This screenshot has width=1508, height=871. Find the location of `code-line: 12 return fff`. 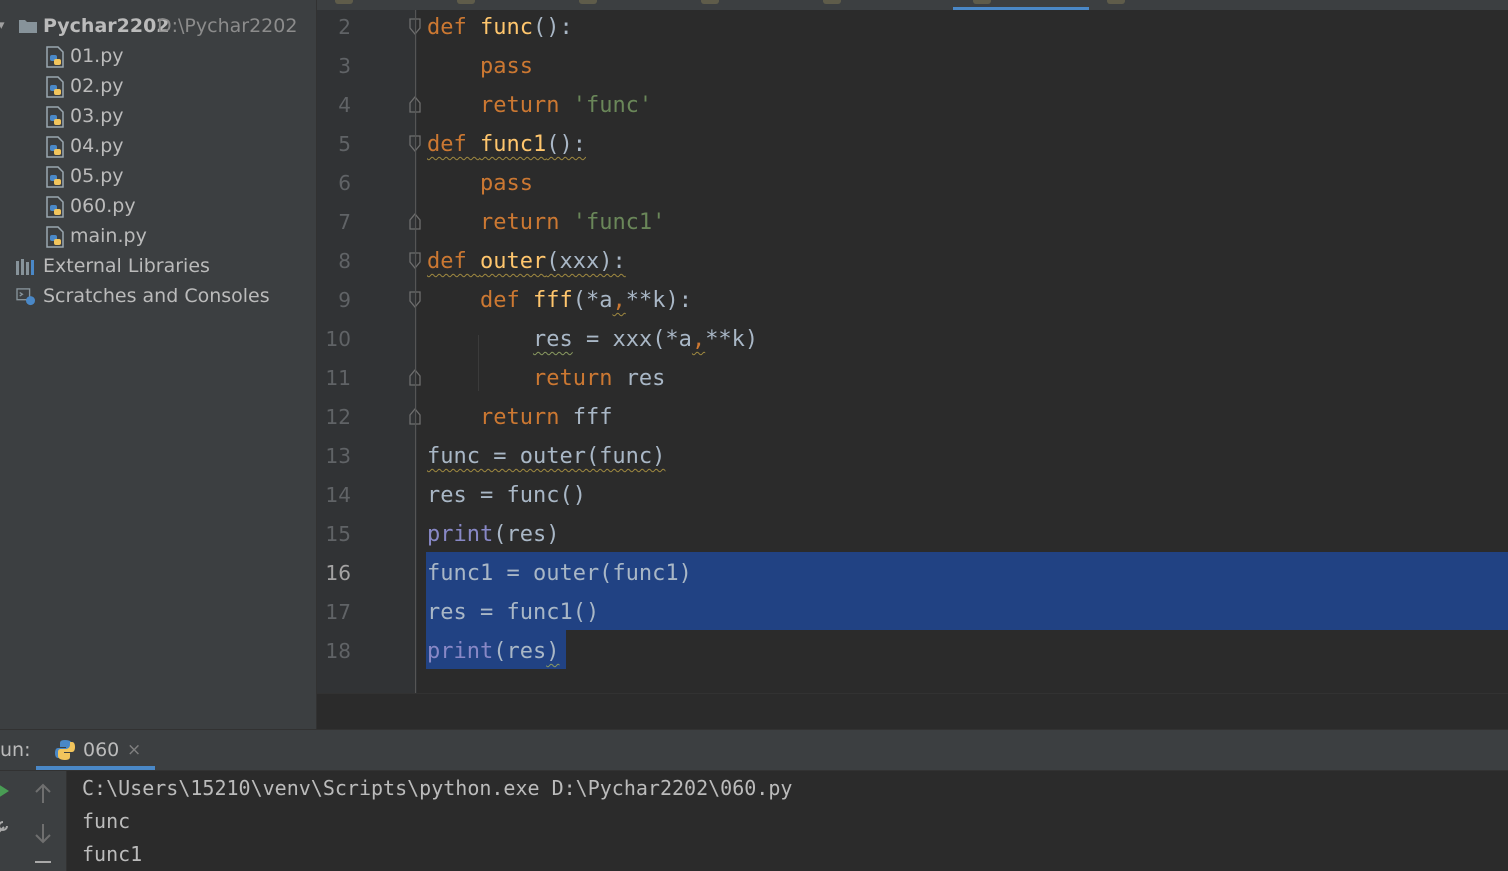

code-line: 12 return fff is located at coordinates (912, 417).